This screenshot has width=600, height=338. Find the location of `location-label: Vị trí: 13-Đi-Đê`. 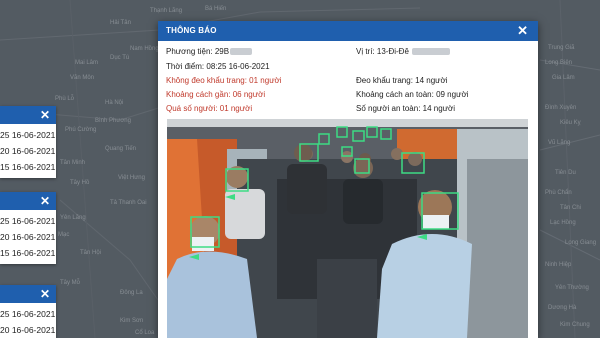

location-label: Vị trí: 13-Đi-Đê is located at coordinates (382, 51).